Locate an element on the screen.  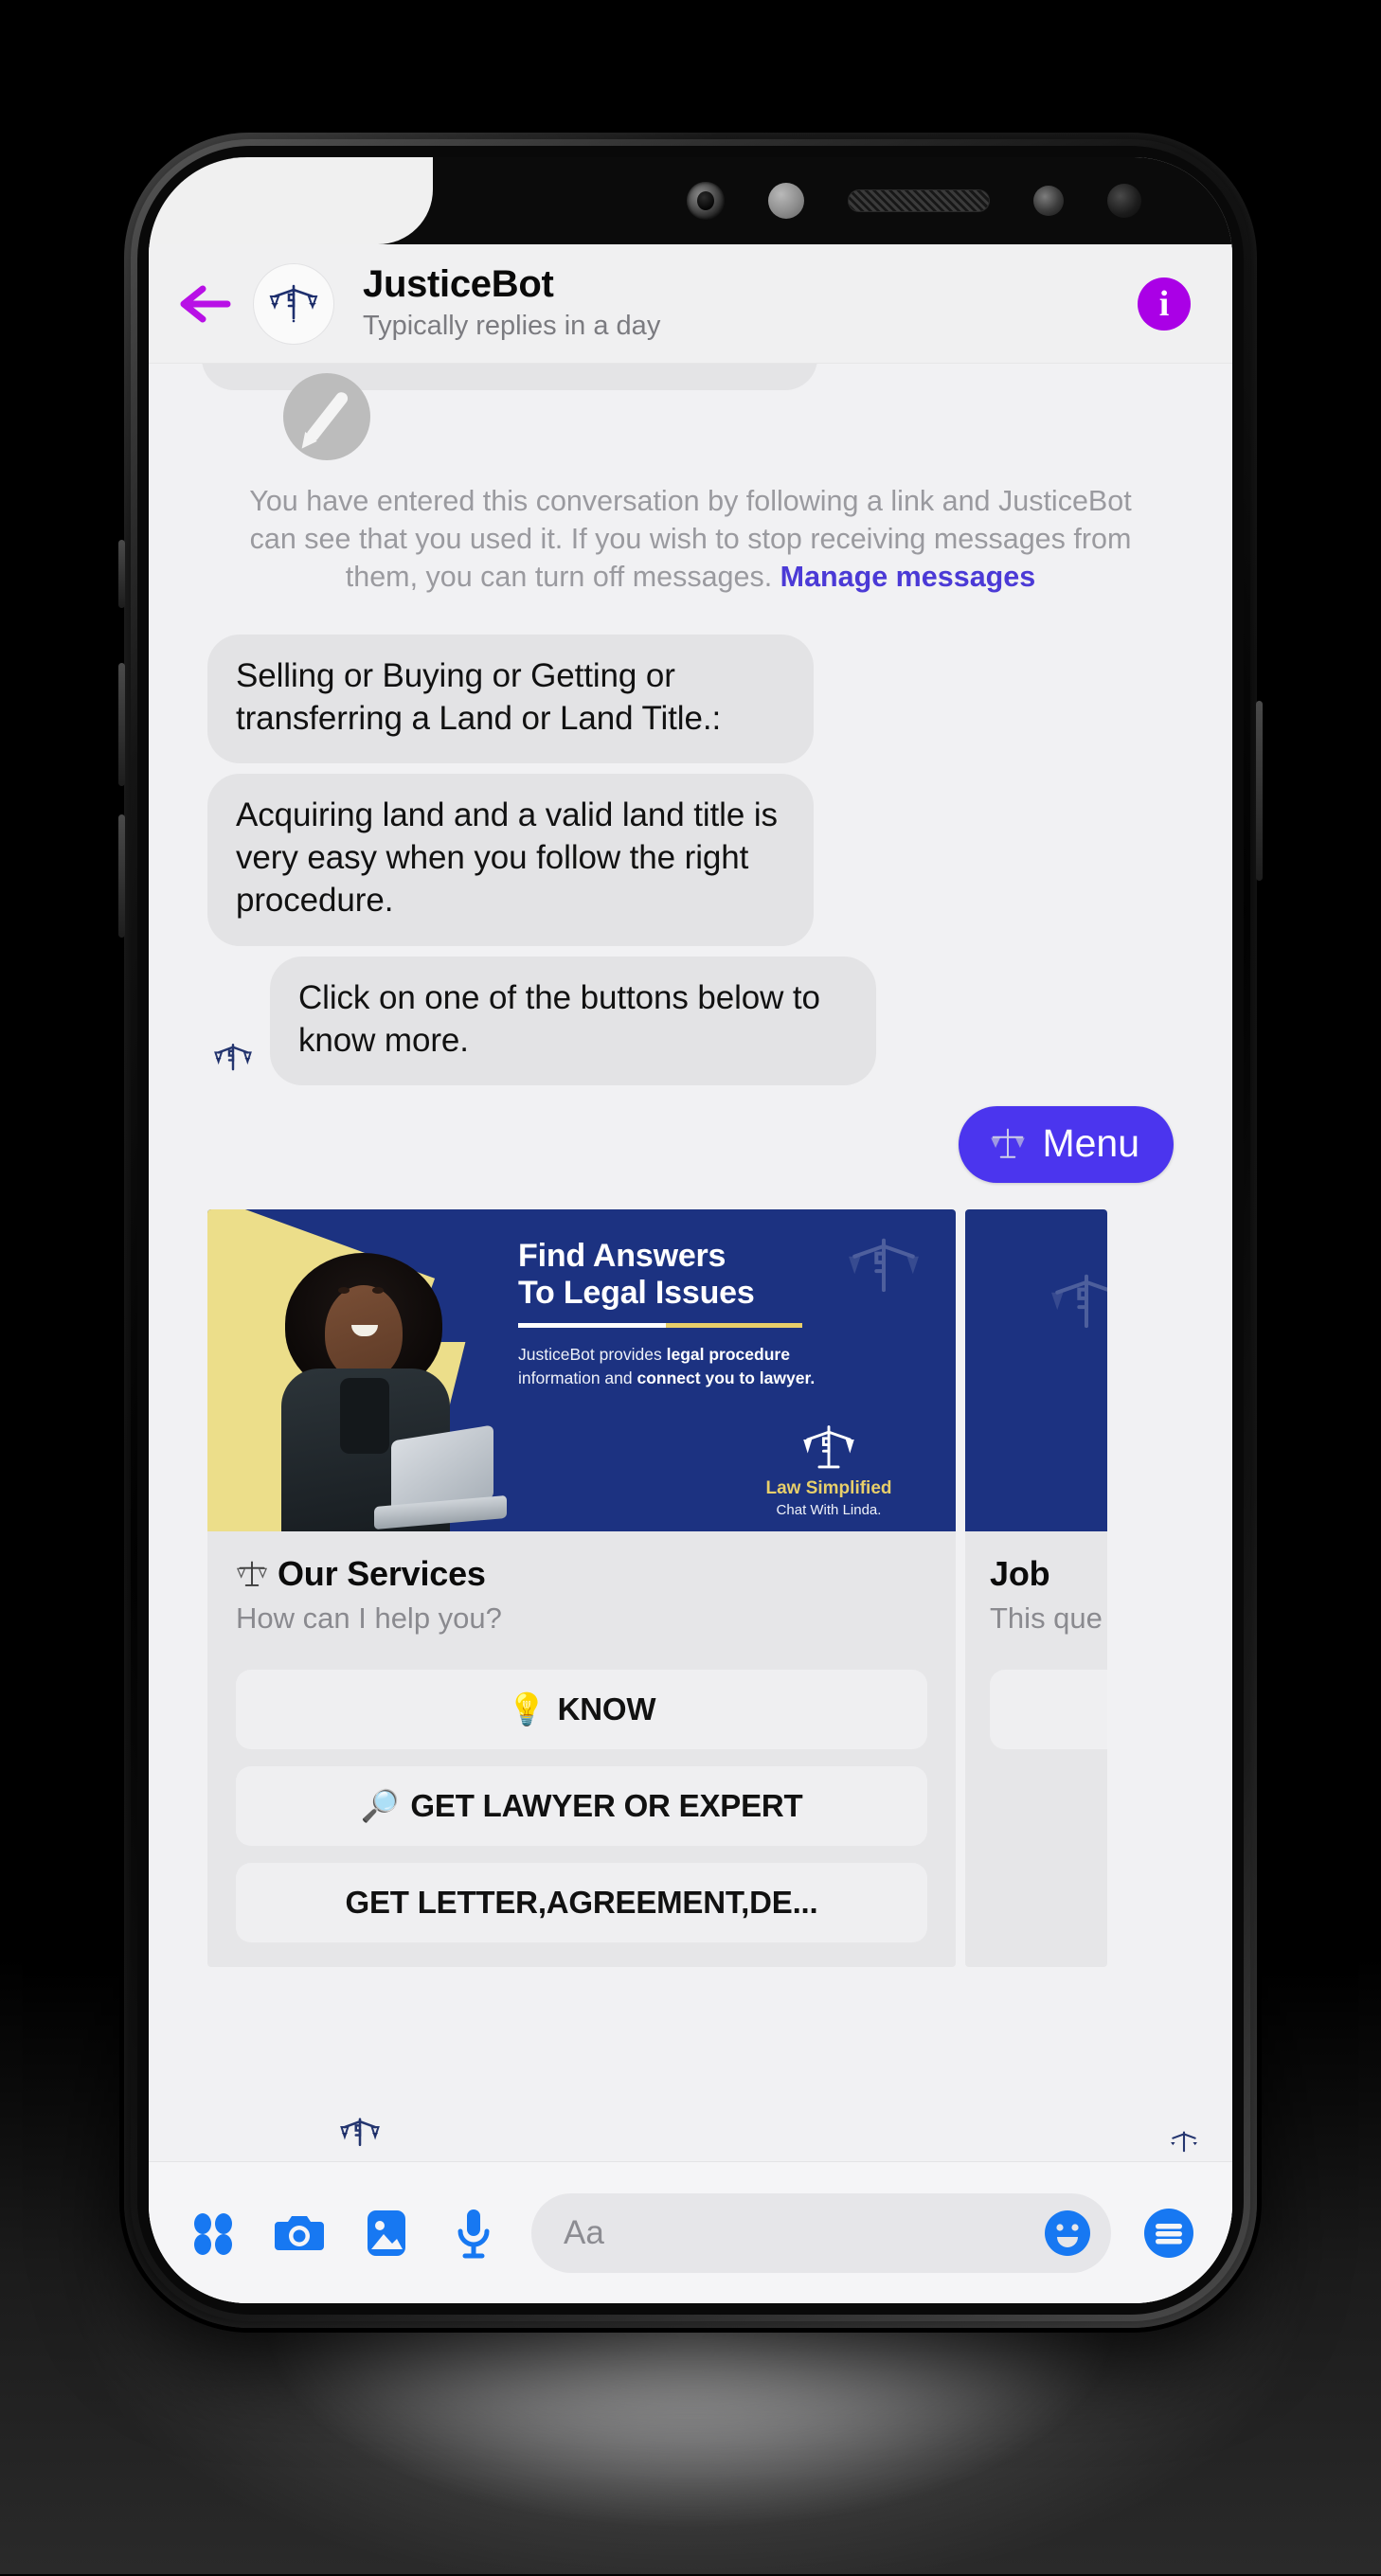
card-title: Our Services is located at coordinates (382, 1574).